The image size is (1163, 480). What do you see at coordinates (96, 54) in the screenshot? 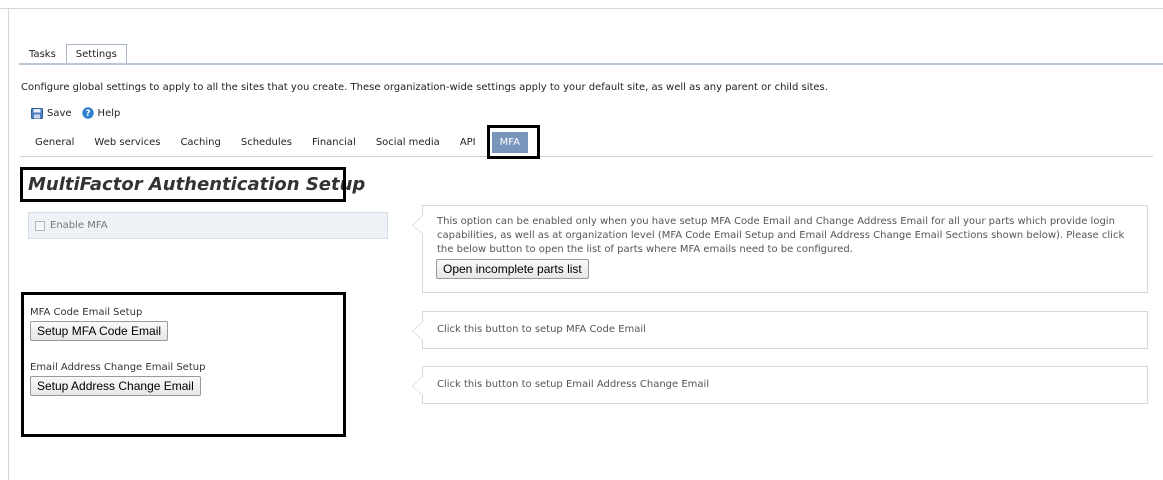
I see `tab-settings: Settings` at bounding box center [96, 54].